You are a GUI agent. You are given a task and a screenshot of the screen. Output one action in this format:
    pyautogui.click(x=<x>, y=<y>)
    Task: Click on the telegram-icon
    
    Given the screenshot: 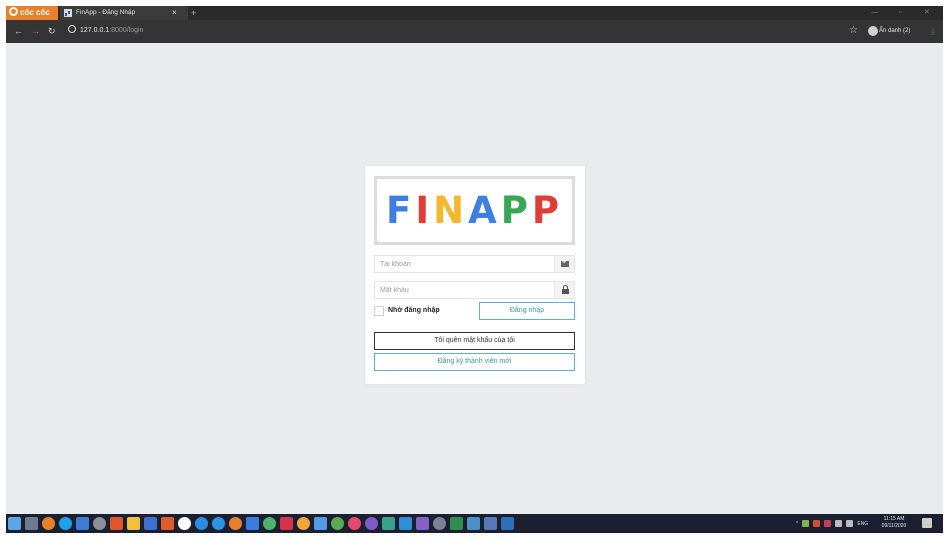 What is the action you would take?
    pyautogui.click(x=218, y=523)
    